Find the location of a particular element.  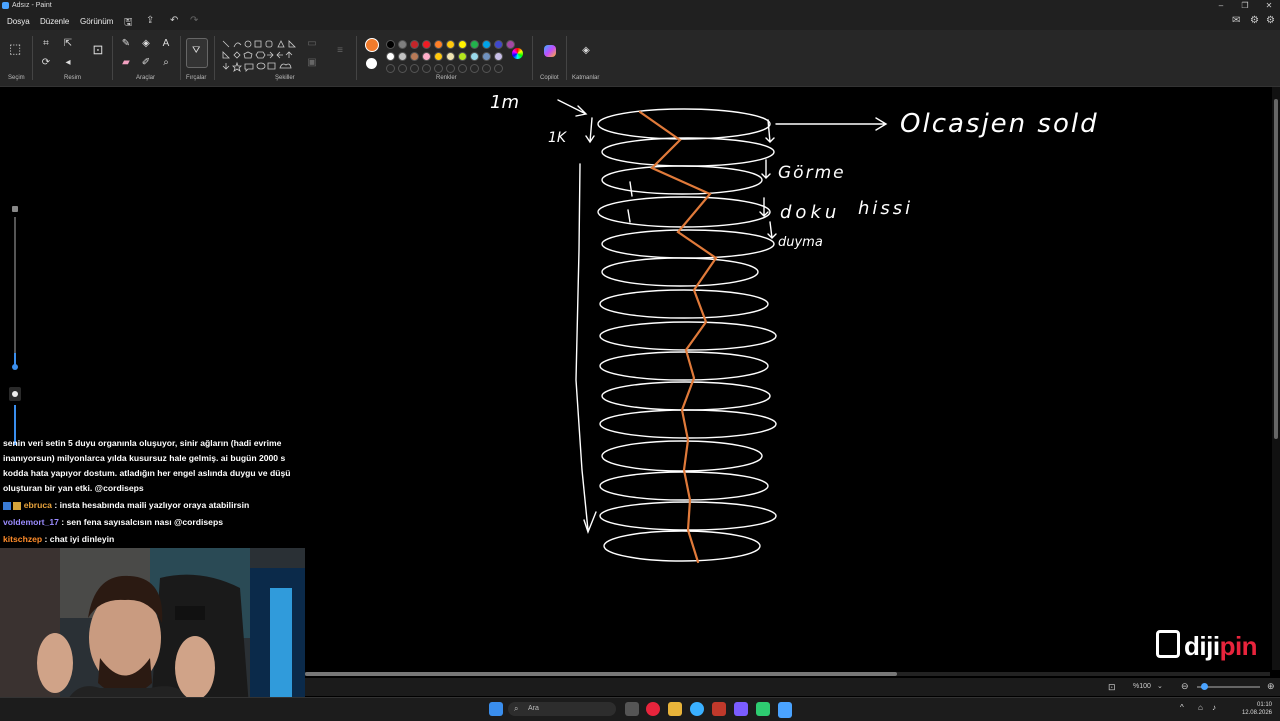

secondary-color-swatch is located at coordinates (371, 63).